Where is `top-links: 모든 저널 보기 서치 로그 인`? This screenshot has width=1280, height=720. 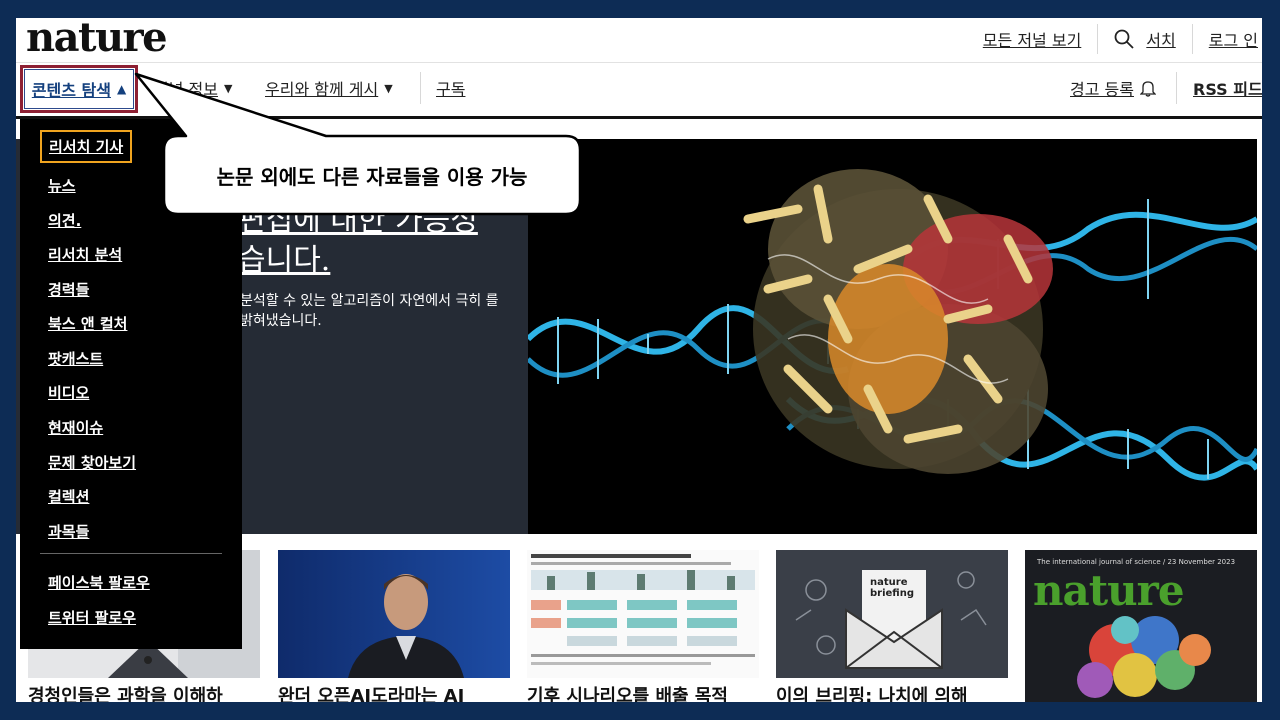 top-links: 모든 저널 보기 서치 로그 인 is located at coordinates (1114, 39).